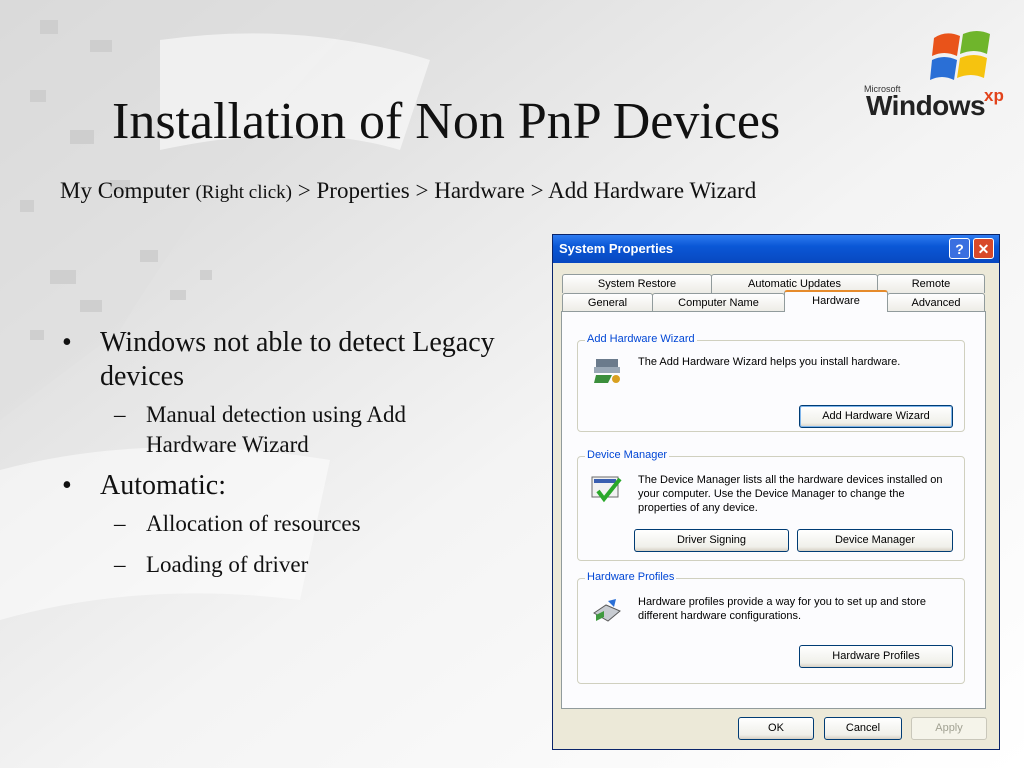  Describe the element at coordinates (711, 540) in the screenshot. I see `driver-signing-button: Driver Signing` at that location.